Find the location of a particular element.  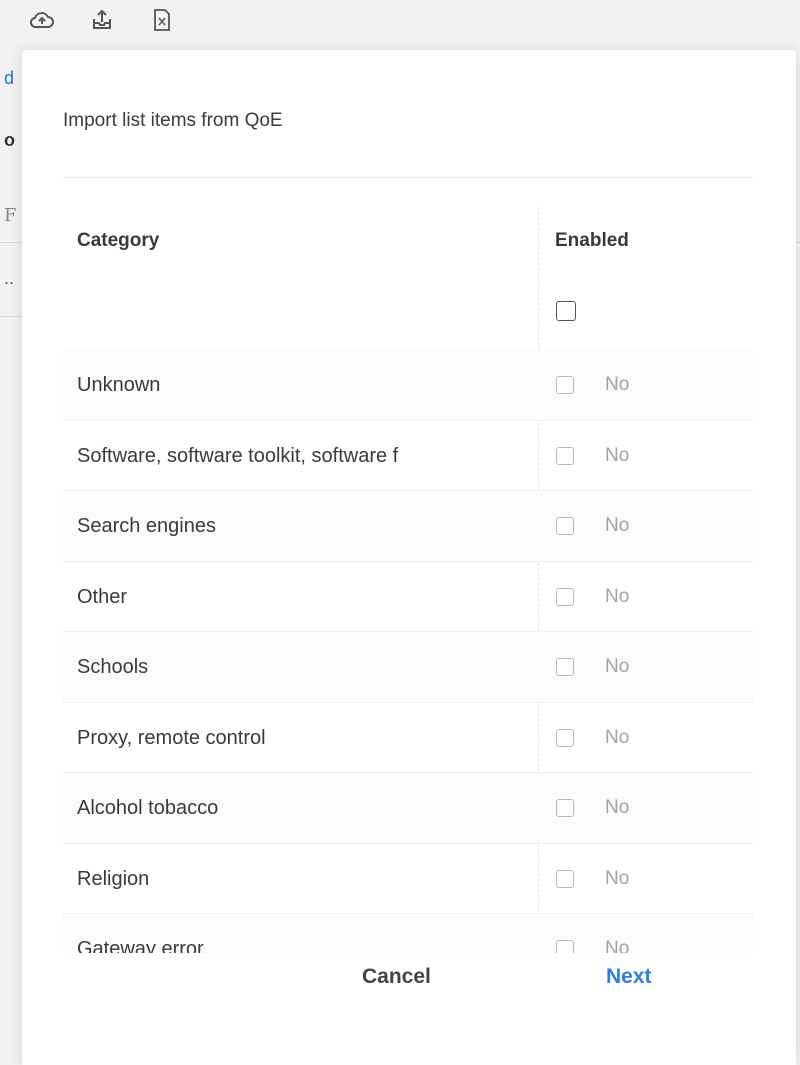

column-header-enabled: Enabled is located at coordinates (592, 240).